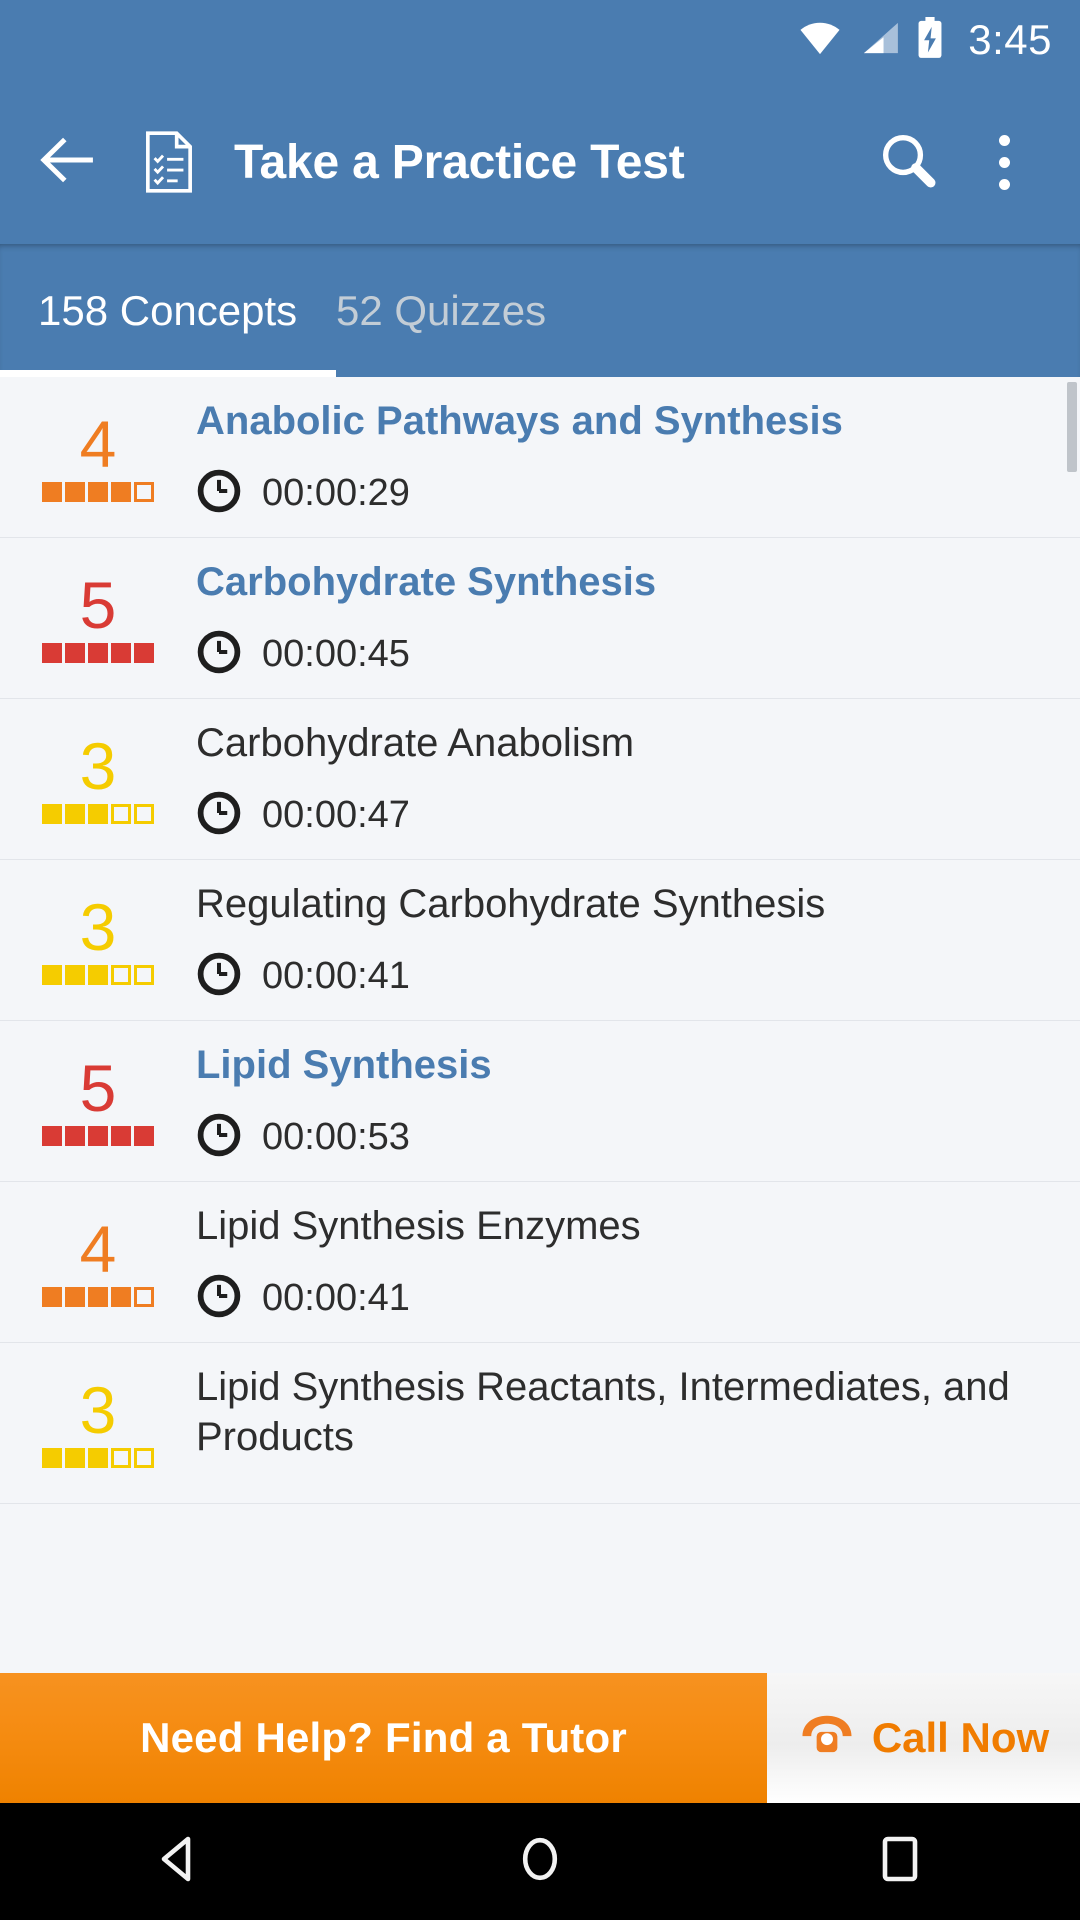 This screenshot has width=1080, height=1920. What do you see at coordinates (827, 1738) in the screenshot?
I see `phone-icon` at bounding box center [827, 1738].